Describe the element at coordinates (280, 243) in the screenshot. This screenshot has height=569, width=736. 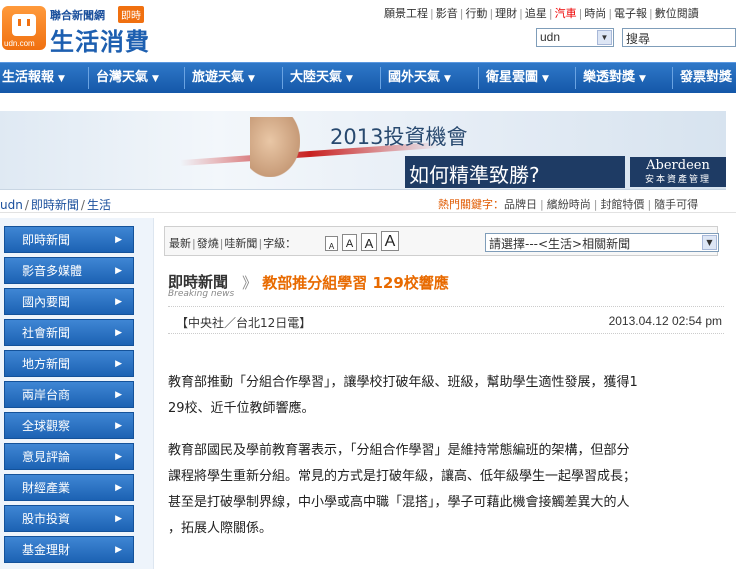
I see `font-size-label: 字級：` at that location.